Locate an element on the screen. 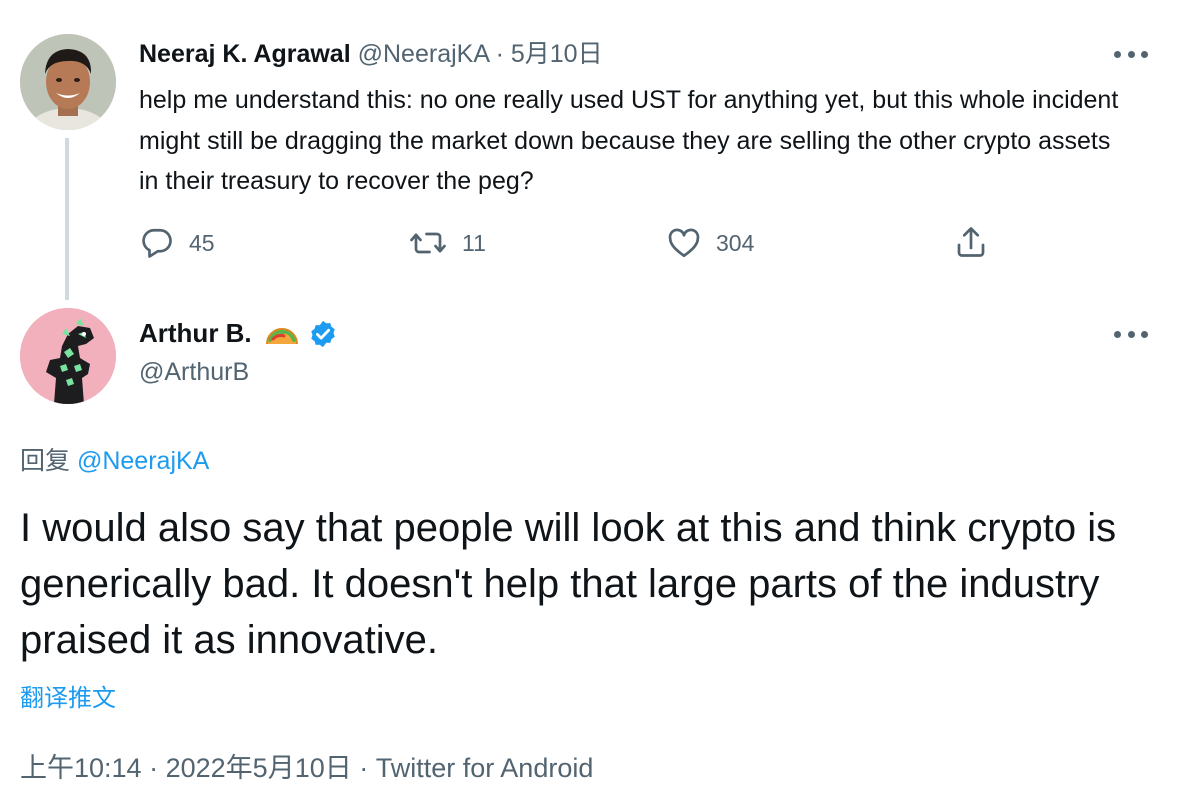  share-icon is located at coordinates (971, 242).